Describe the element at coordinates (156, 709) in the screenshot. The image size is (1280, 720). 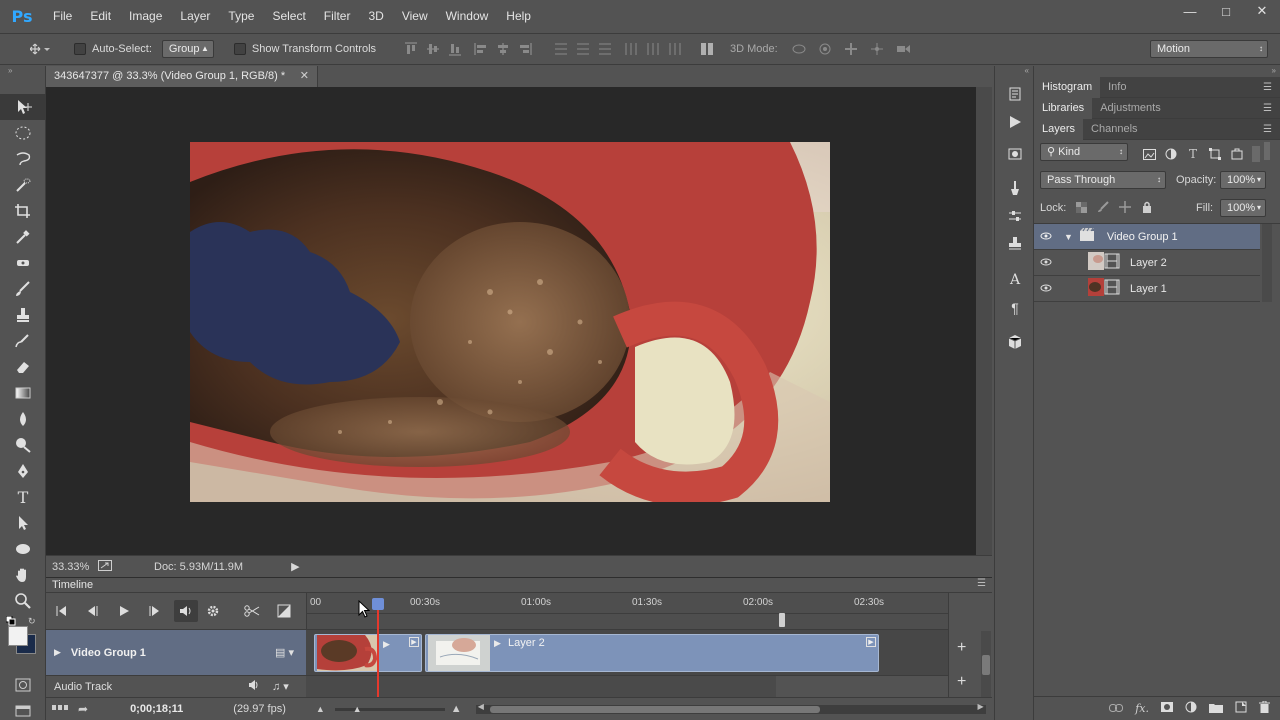
I see `current-timecode: 0;00;18;11` at that location.